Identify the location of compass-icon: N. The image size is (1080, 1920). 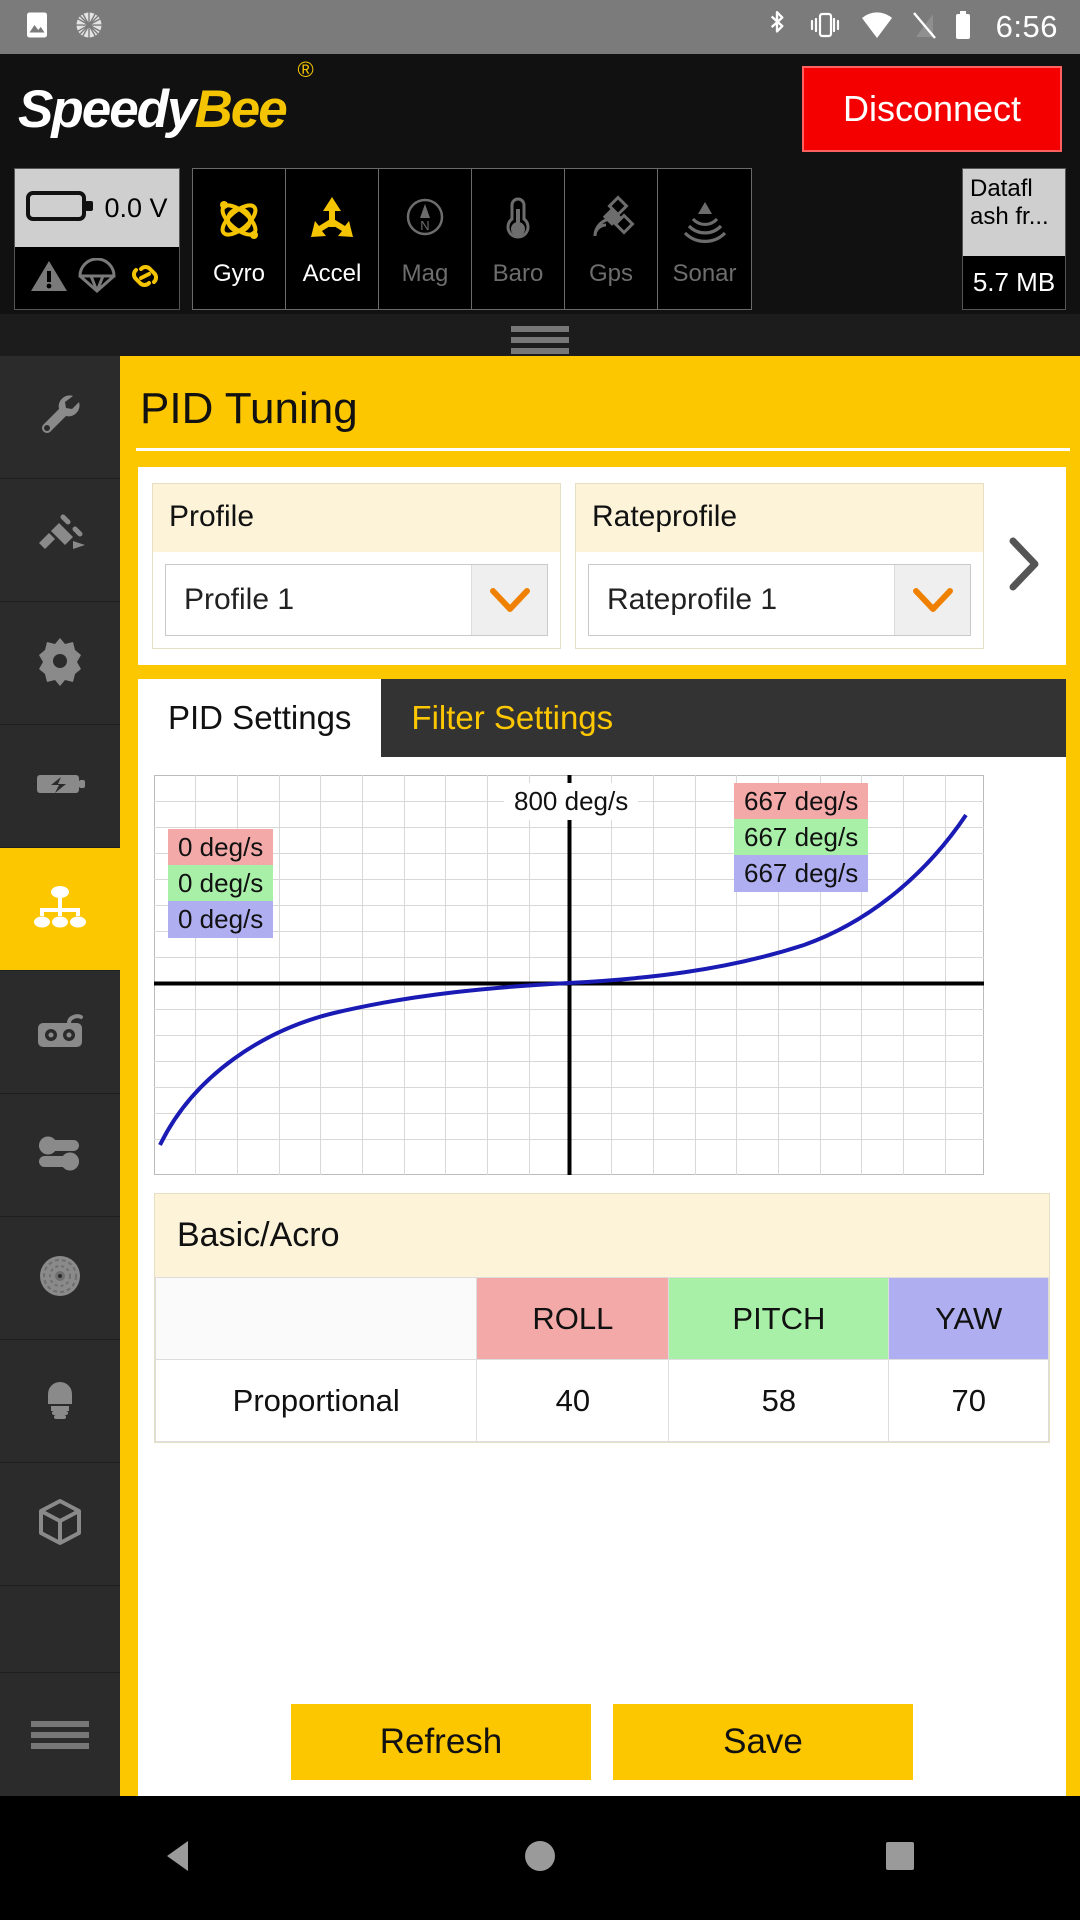
(425, 222).